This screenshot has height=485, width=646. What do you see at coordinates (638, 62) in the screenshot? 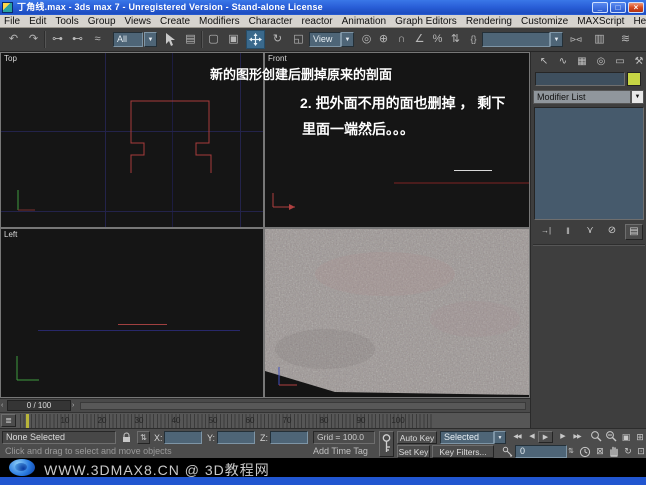
I see `tab-utilities-icon: ⚒` at bounding box center [638, 62].